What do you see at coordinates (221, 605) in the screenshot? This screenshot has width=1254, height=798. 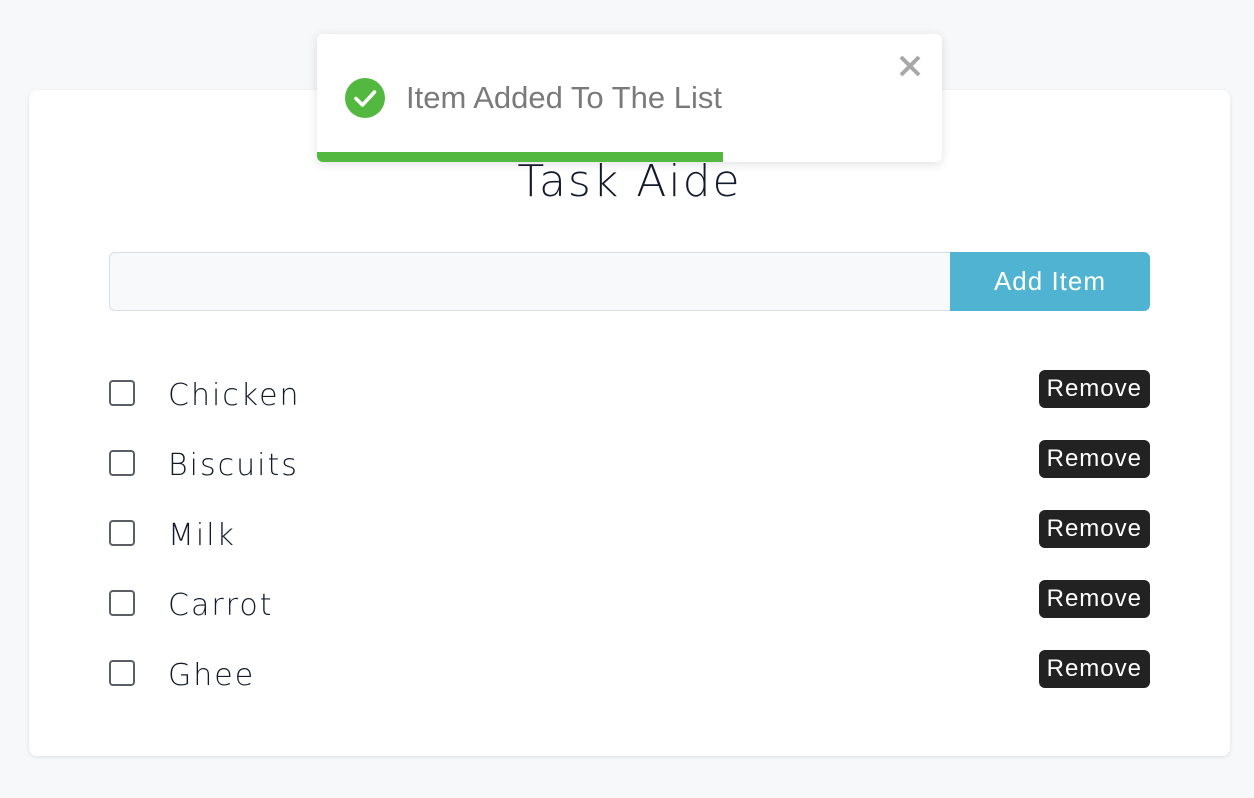 I see `task-label: Carrot` at bounding box center [221, 605].